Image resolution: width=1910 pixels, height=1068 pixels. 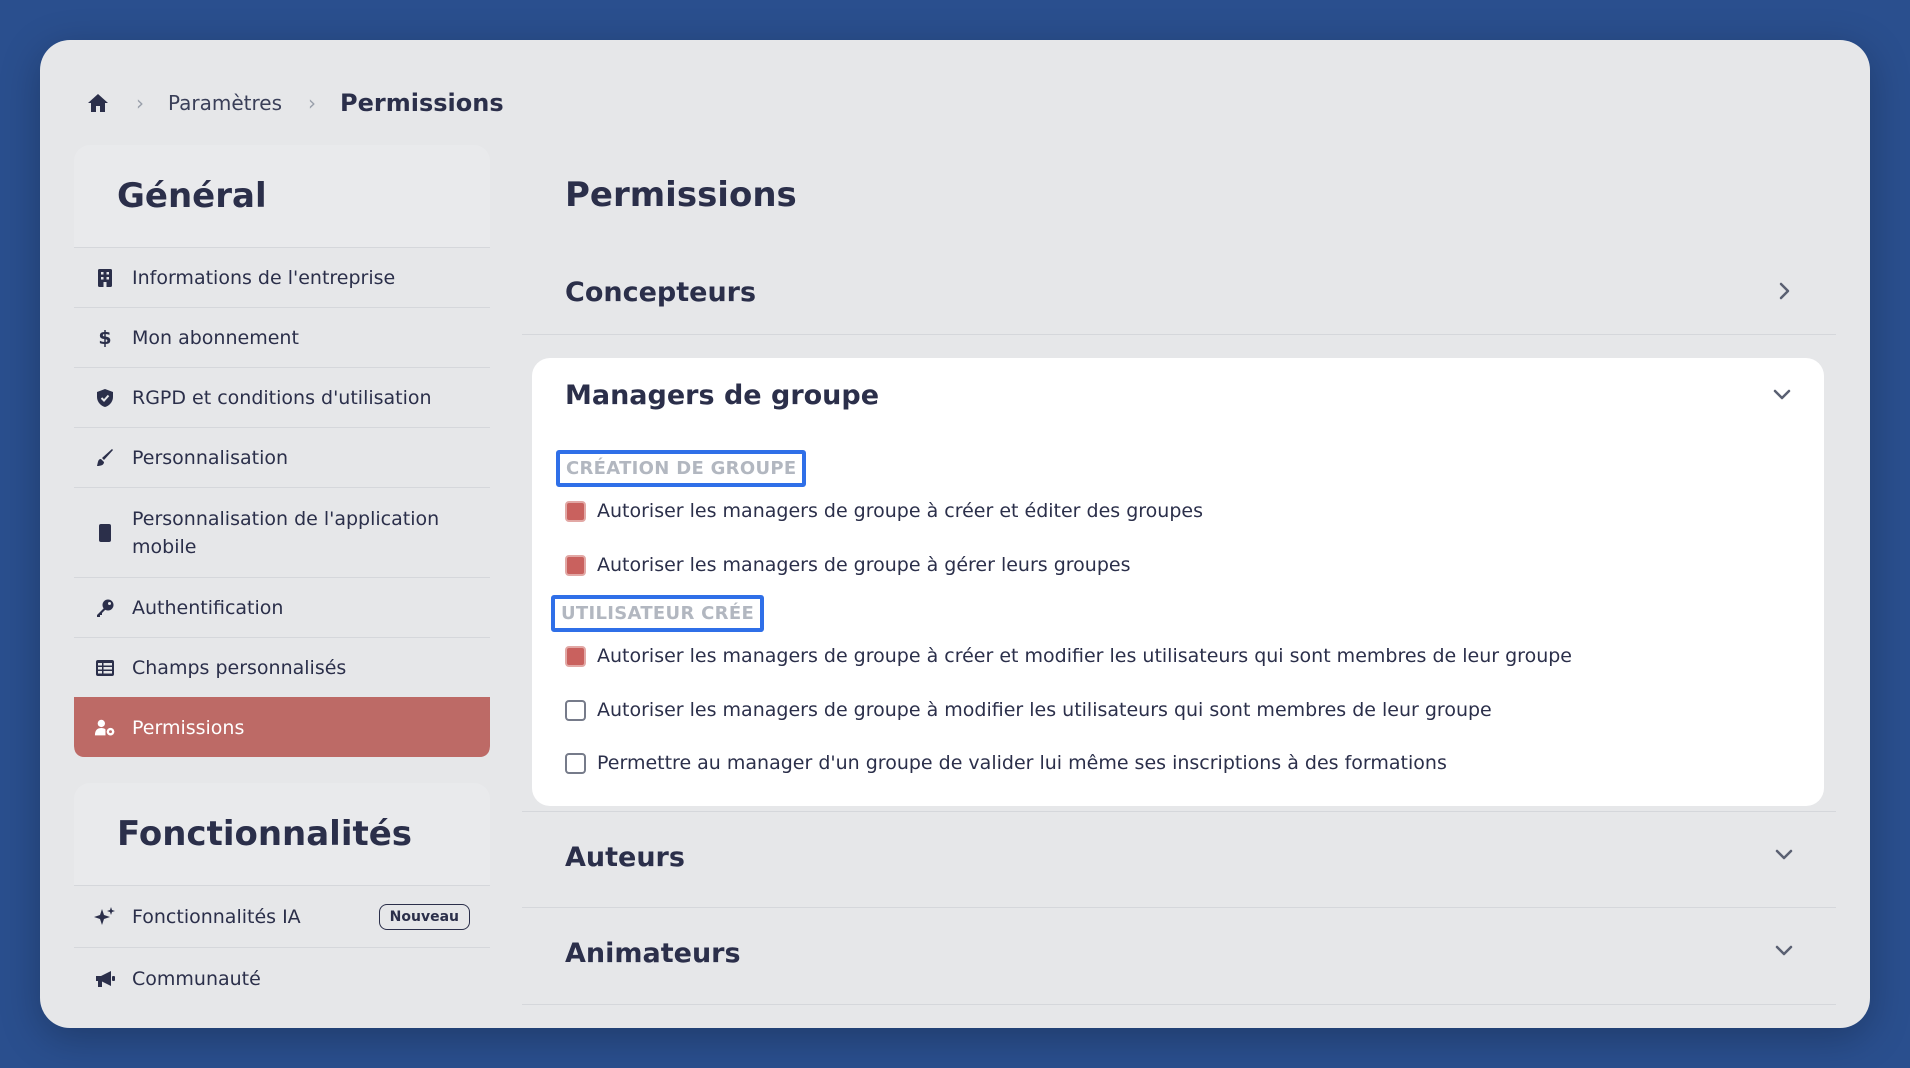 I want to click on section-title: Managers de groupe, so click(x=722, y=395).